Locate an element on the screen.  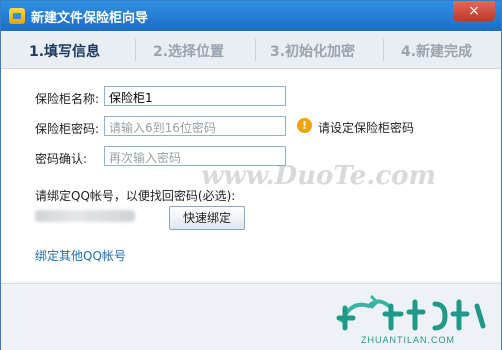
blurred-qq-account is located at coordinates (85, 216).